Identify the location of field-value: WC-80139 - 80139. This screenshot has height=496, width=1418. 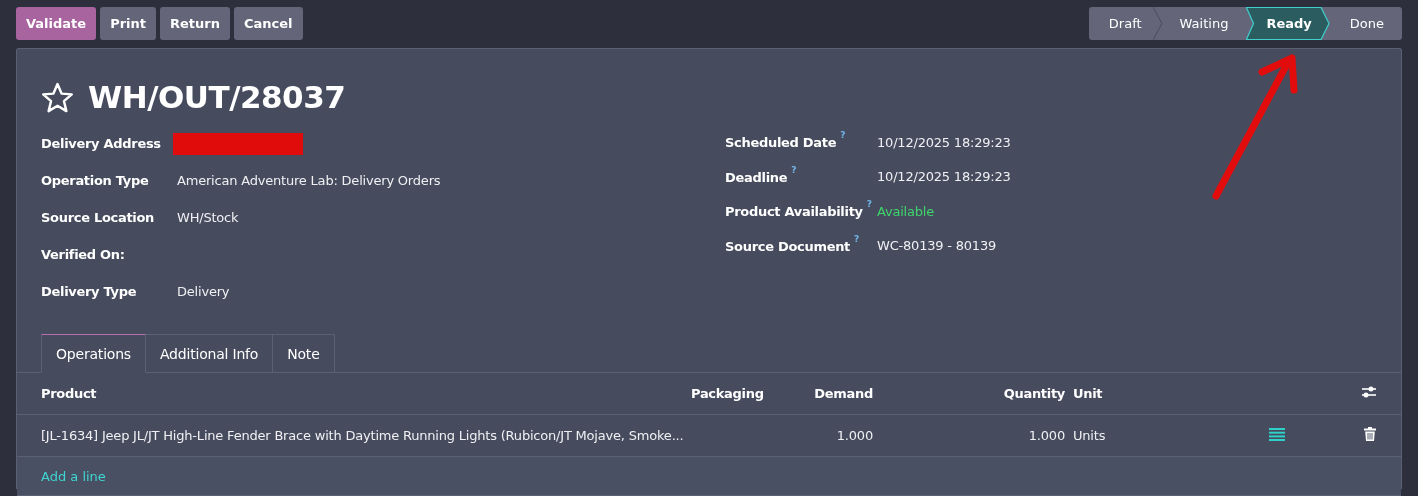
(937, 246).